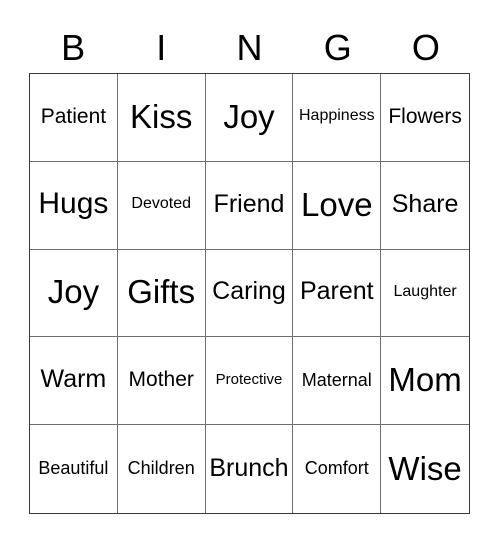  I want to click on bingo-cell: Gifts, so click(161, 293).